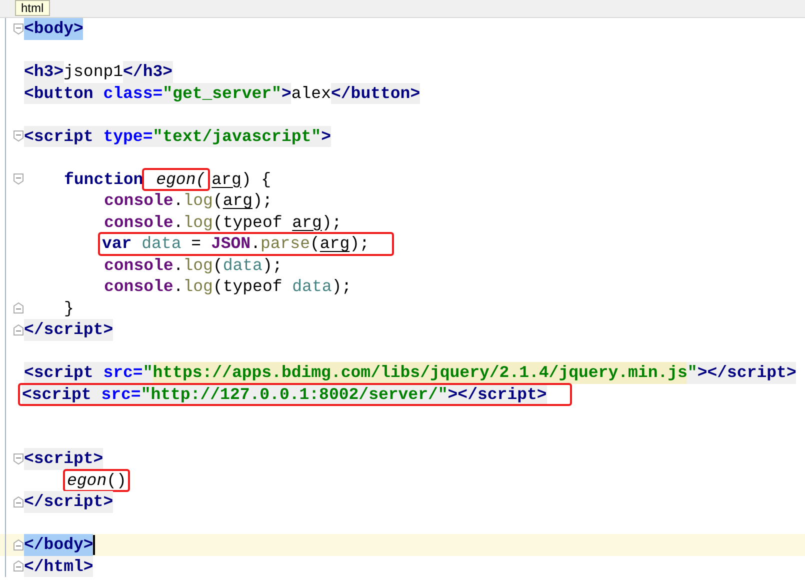  Describe the element at coordinates (64, 93) in the screenshot. I see `code-token: <button` at that location.